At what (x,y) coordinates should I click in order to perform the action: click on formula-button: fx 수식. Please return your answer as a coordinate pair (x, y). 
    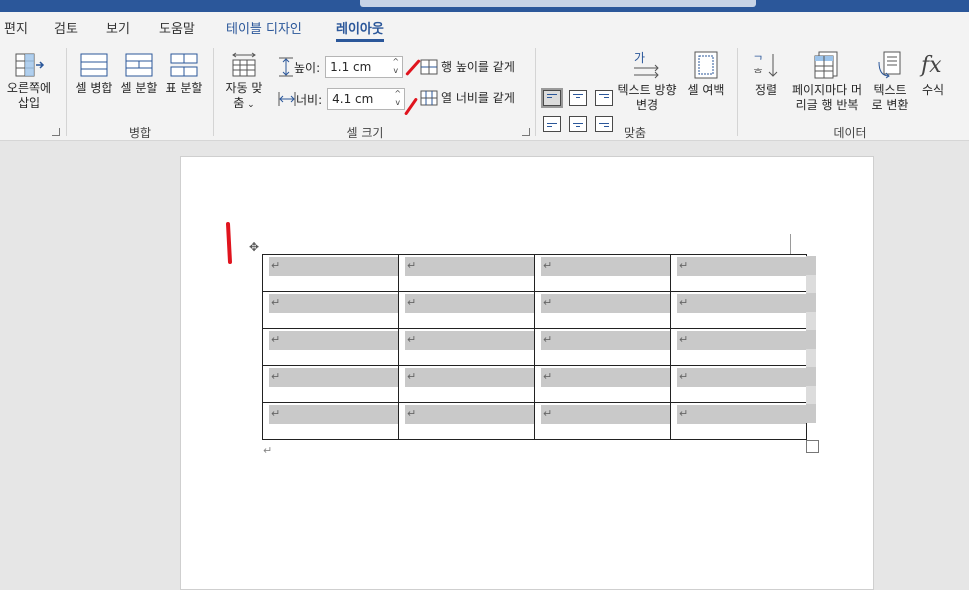
    Looking at the image, I should click on (933, 74).